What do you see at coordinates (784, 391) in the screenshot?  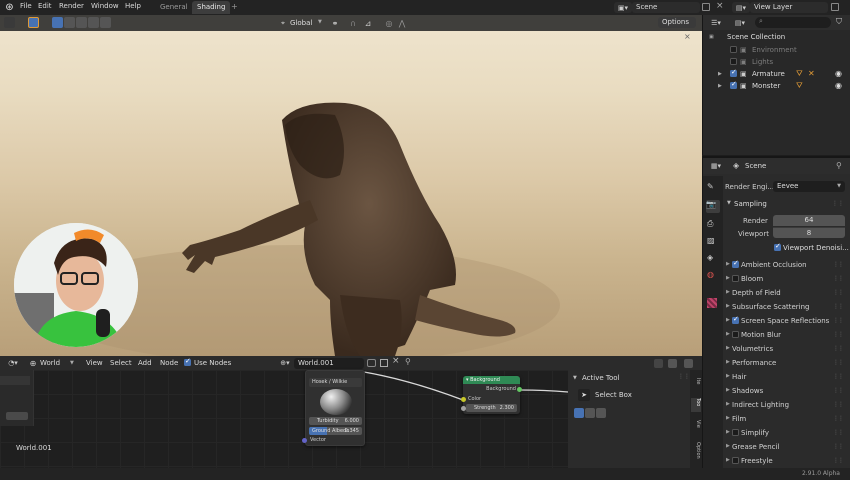 I see `panel-shadows: ▶ Shadows ⋮⋮` at bounding box center [784, 391].